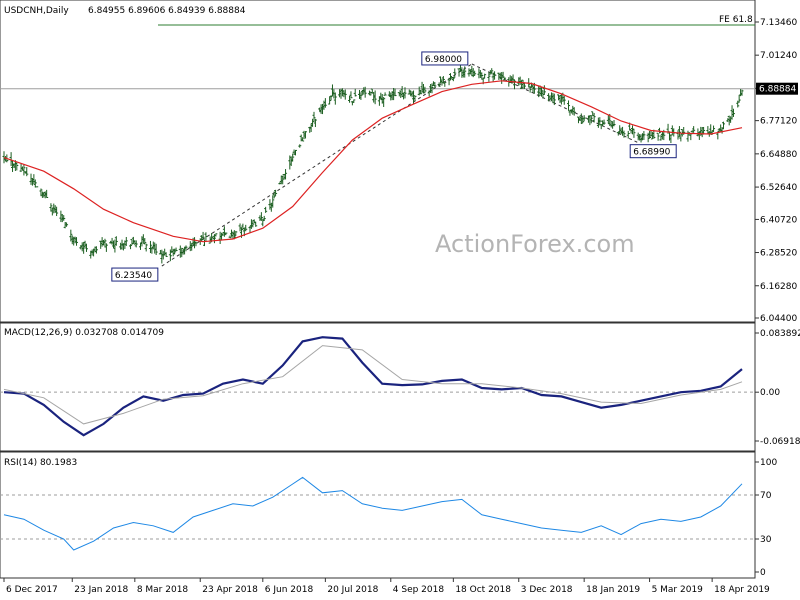 The height and width of the screenshot is (600, 800). I want to click on price-tick-label: 6.52640, so click(778, 188).